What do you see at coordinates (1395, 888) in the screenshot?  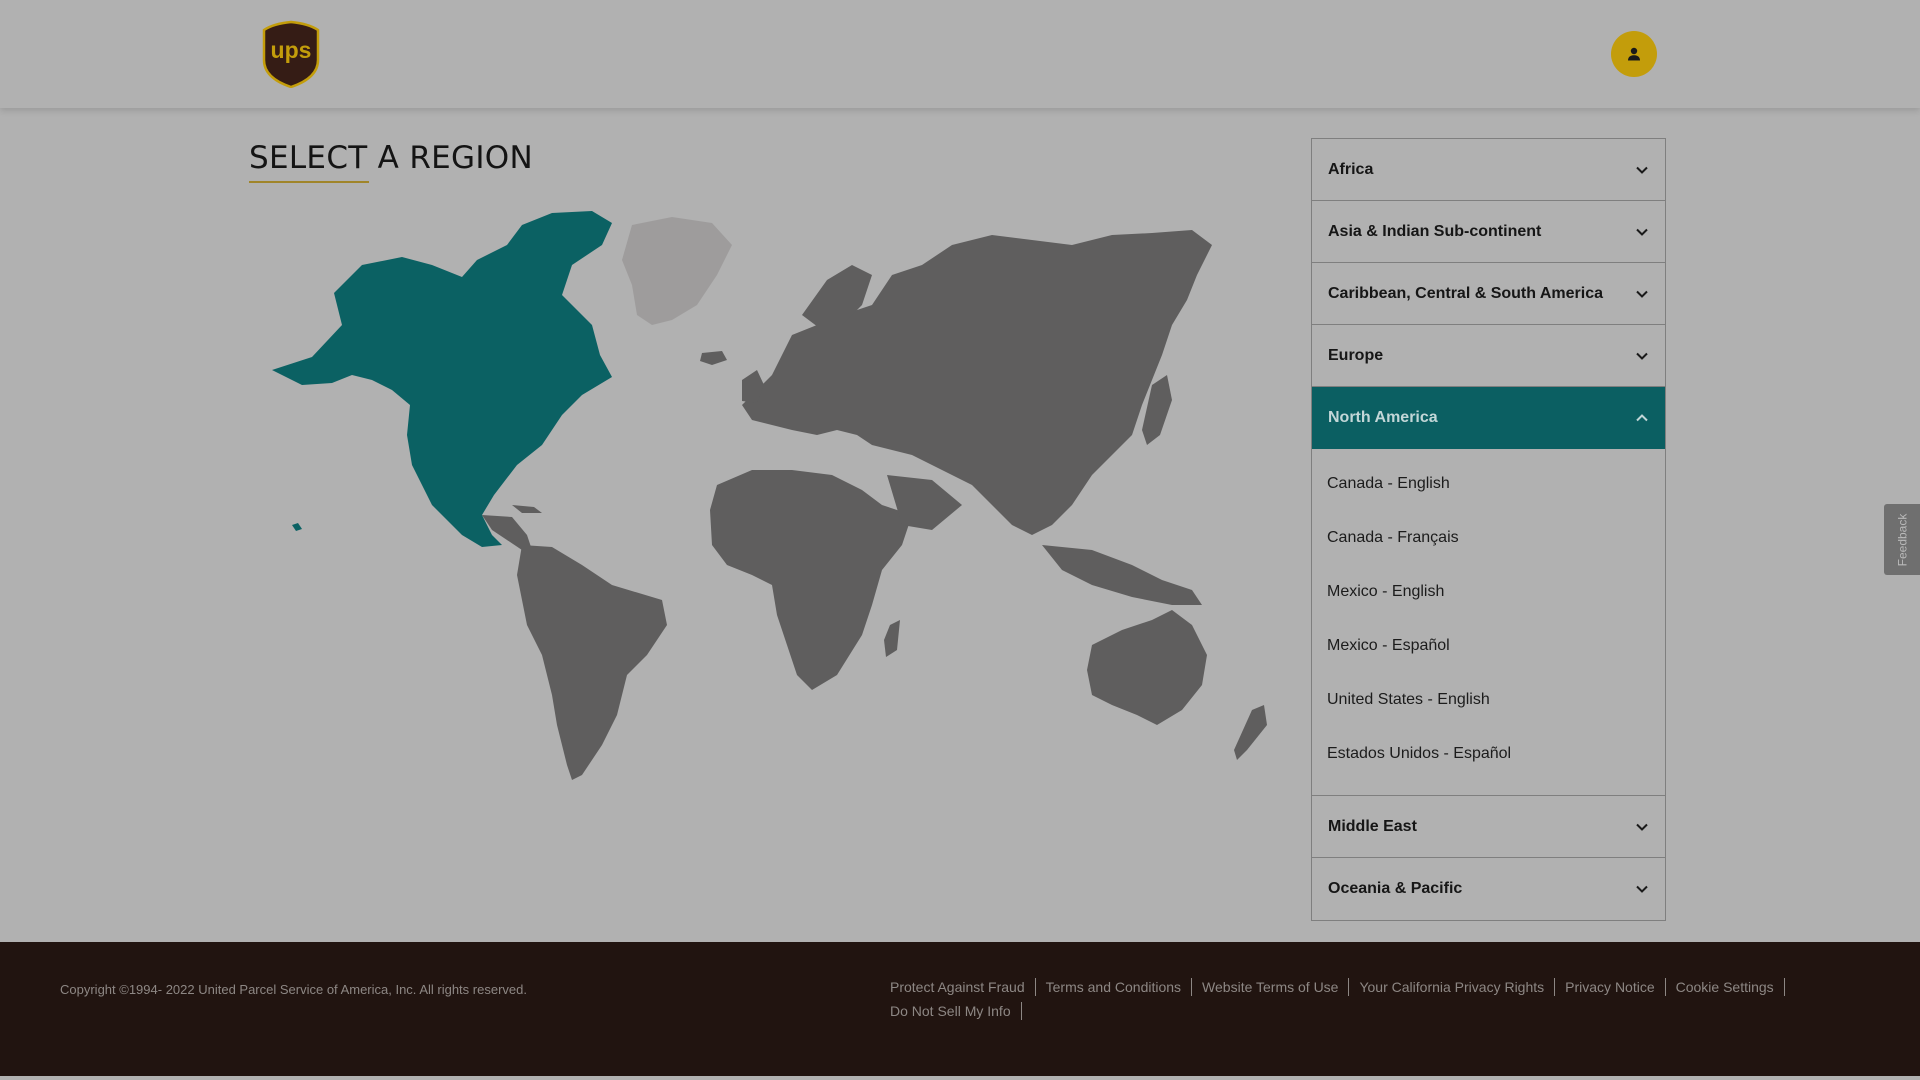 I see `region-label: Oceania & Pacific` at bounding box center [1395, 888].